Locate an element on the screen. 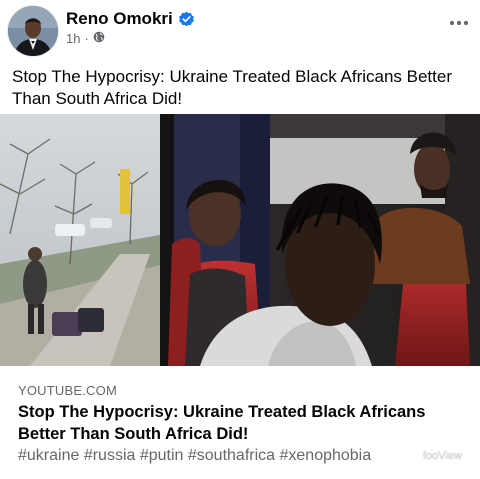  post-meta: 1h · is located at coordinates (85, 38).